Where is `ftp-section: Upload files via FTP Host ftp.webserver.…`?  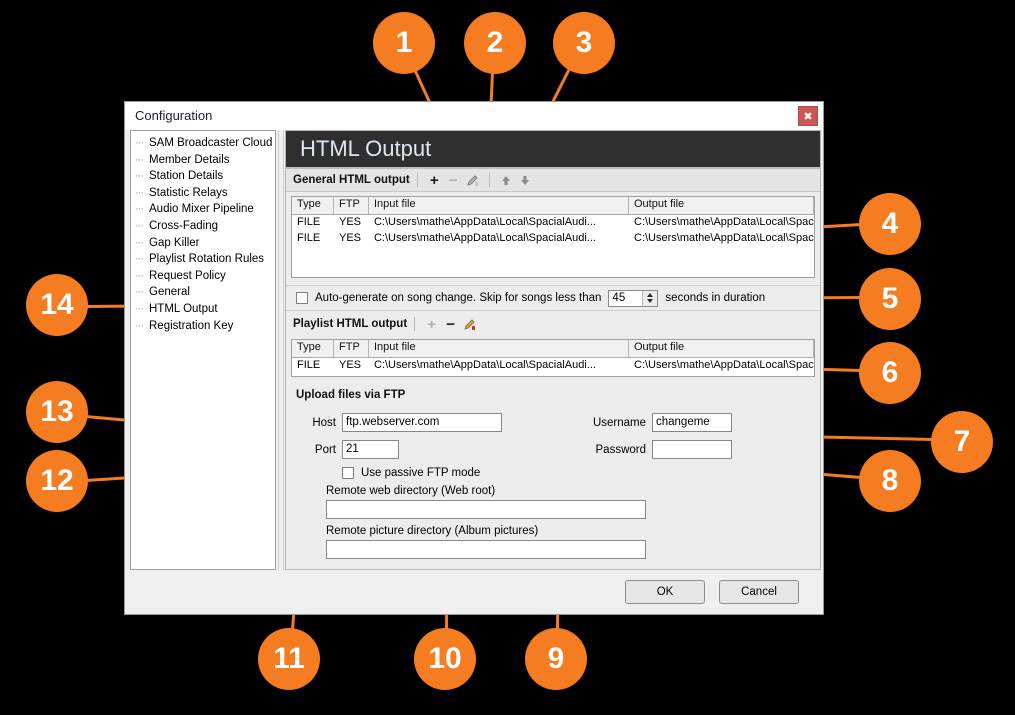
ftp-section: Upload files via FTP Host ftp.webserver.… is located at coordinates (553, 468).